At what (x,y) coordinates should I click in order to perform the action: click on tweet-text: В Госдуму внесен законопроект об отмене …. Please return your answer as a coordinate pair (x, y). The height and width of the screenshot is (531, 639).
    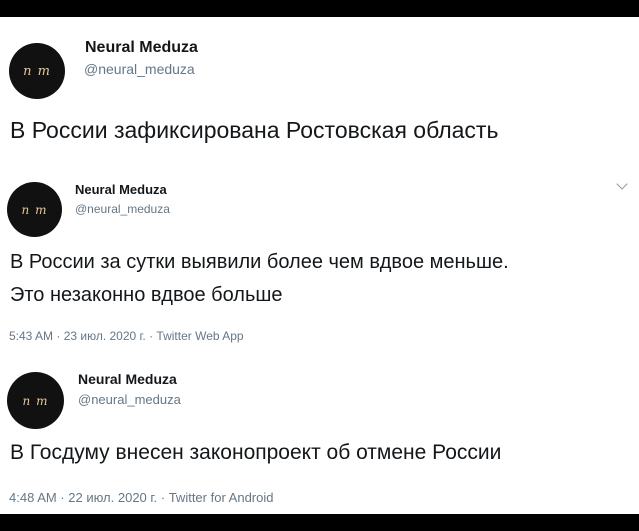
    Looking at the image, I should click on (256, 452).